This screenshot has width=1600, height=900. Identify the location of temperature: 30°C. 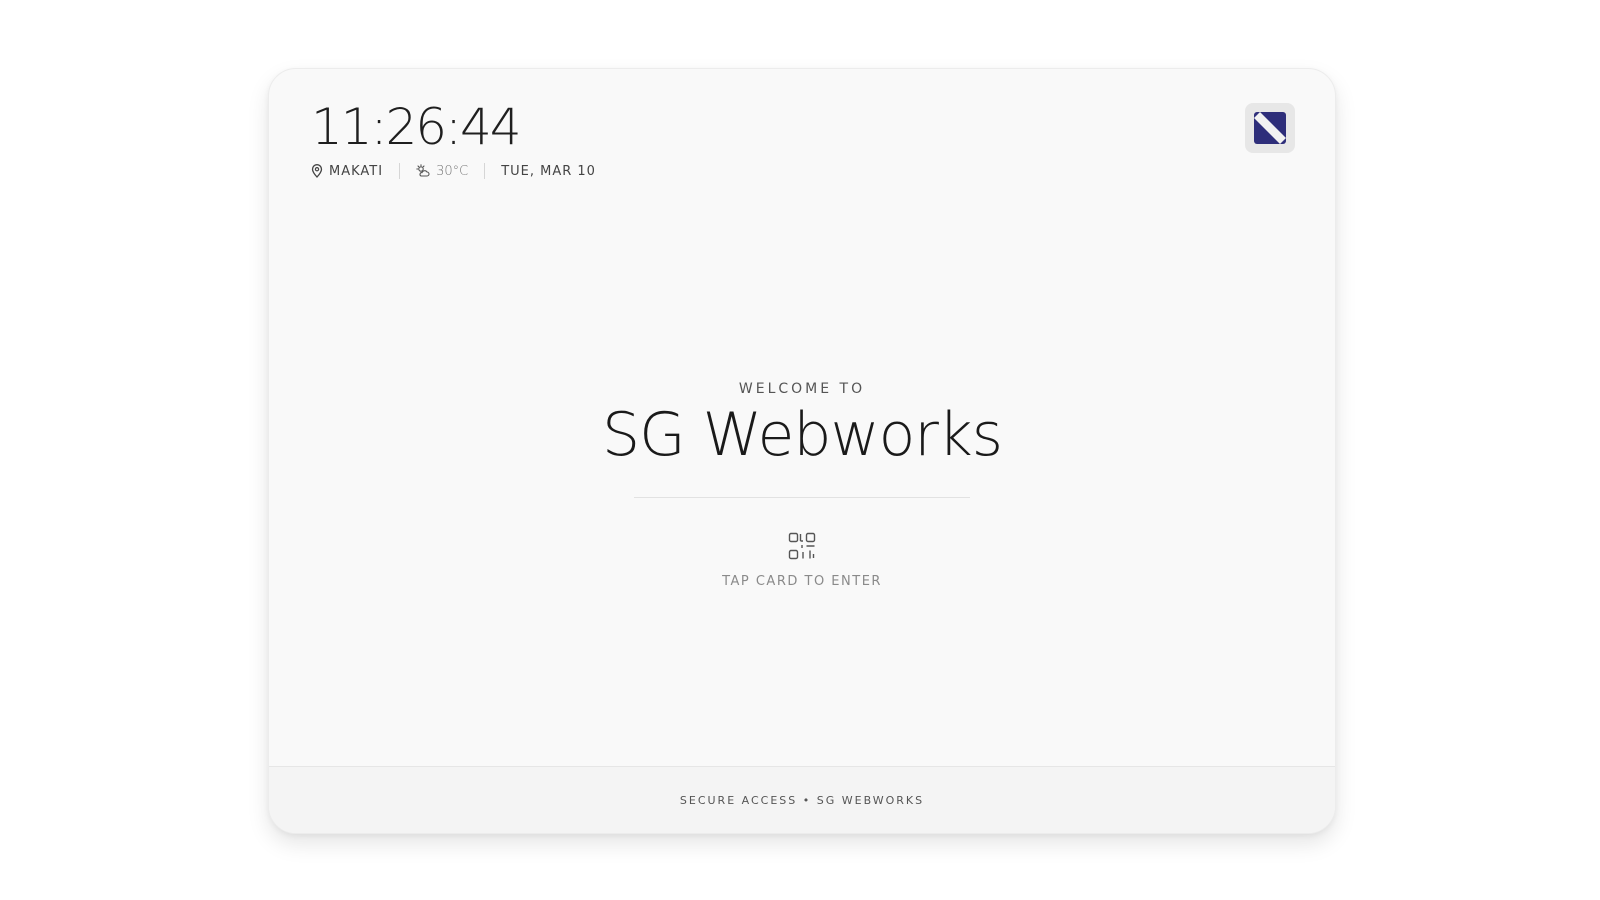
(452, 171).